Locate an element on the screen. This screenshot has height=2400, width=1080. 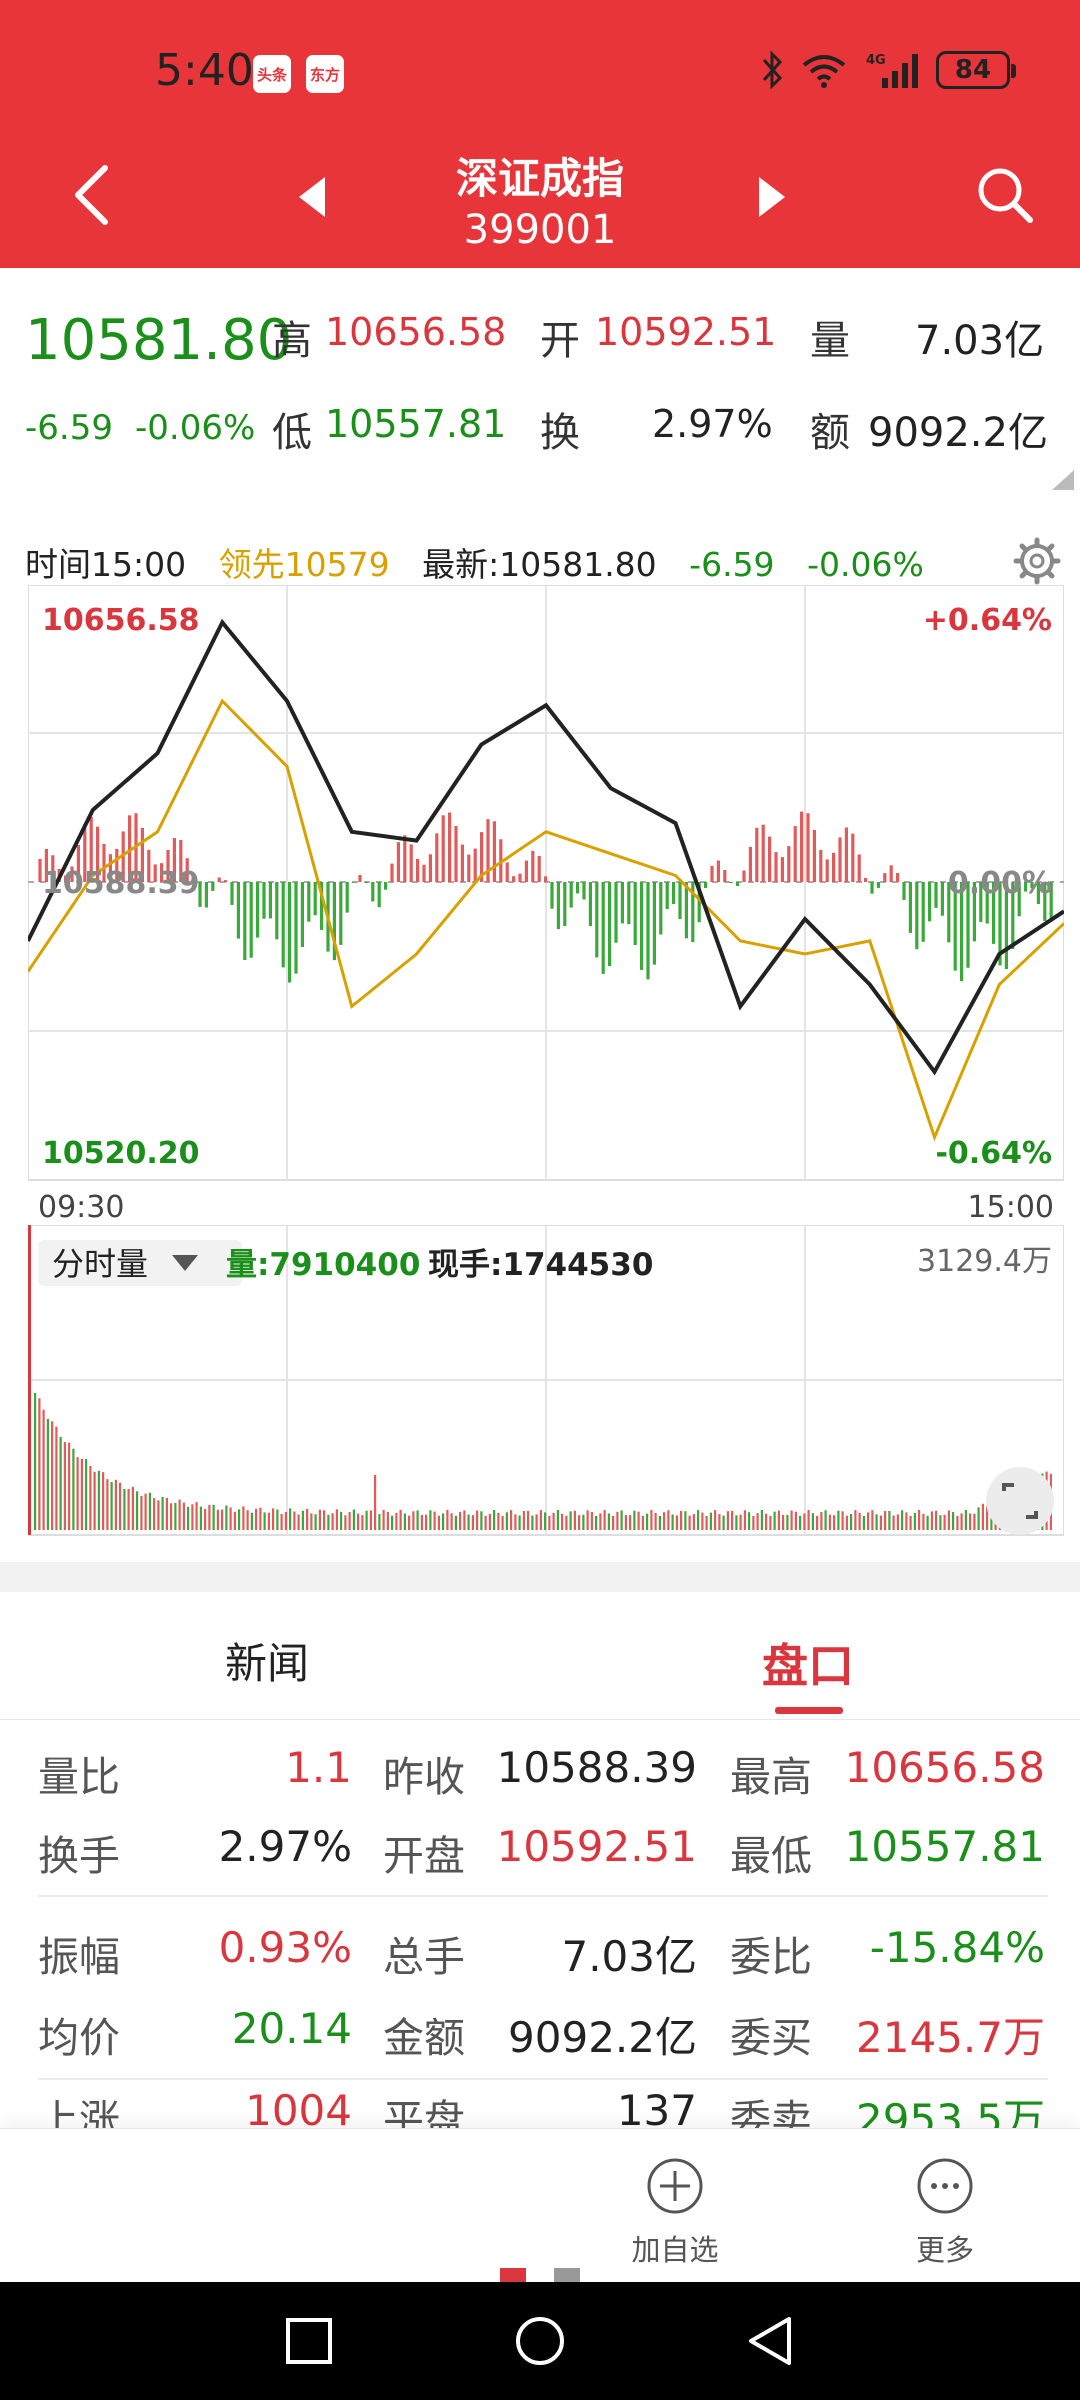
last-price: 10581.80 is located at coordinates (159, 340).